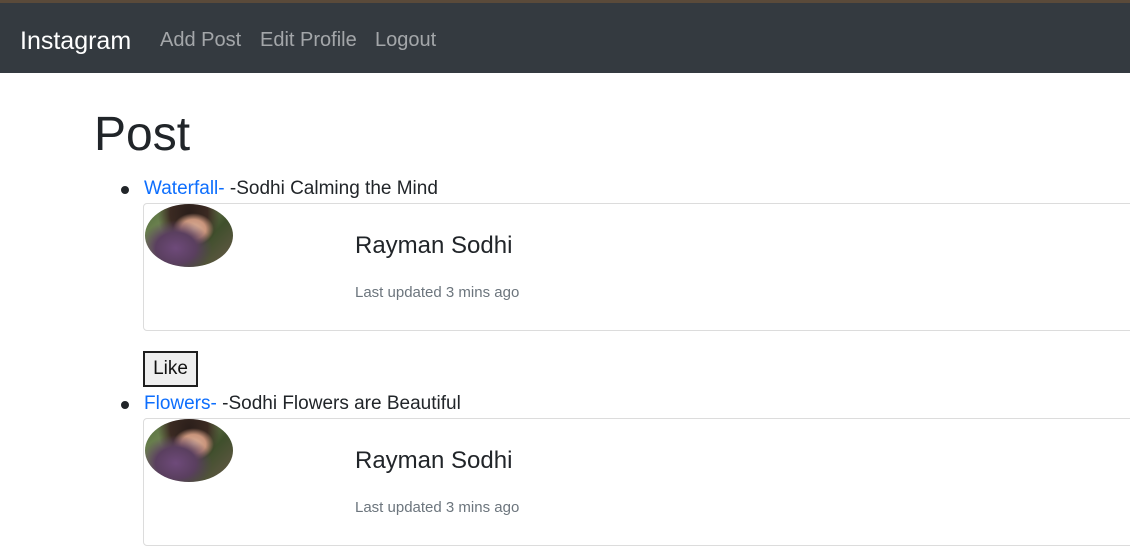 The height and width of the screenshot is (547, 1130). I want to click on top-navbar: Instagram Add Post Edit Profile Logout, so click(565, 36).